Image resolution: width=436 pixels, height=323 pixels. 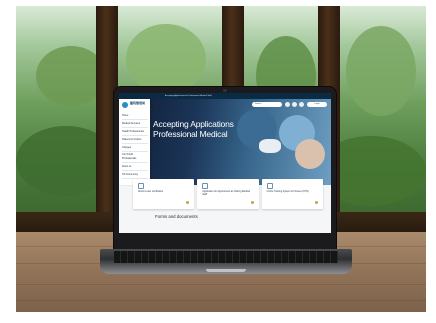 I want to click on nav-item-public-professionals: Our Public Professionals, so click(x=135, y=158).